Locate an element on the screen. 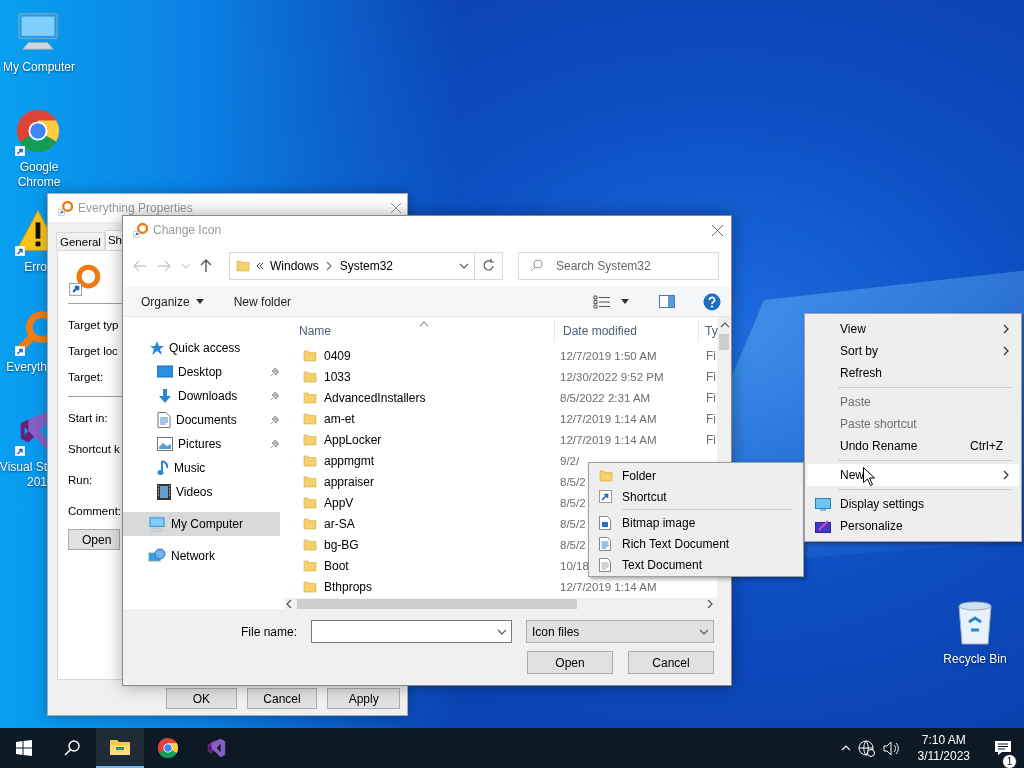 The image size is (1024, 768). search-field: Search System32 is located at coordinates (618, 265).